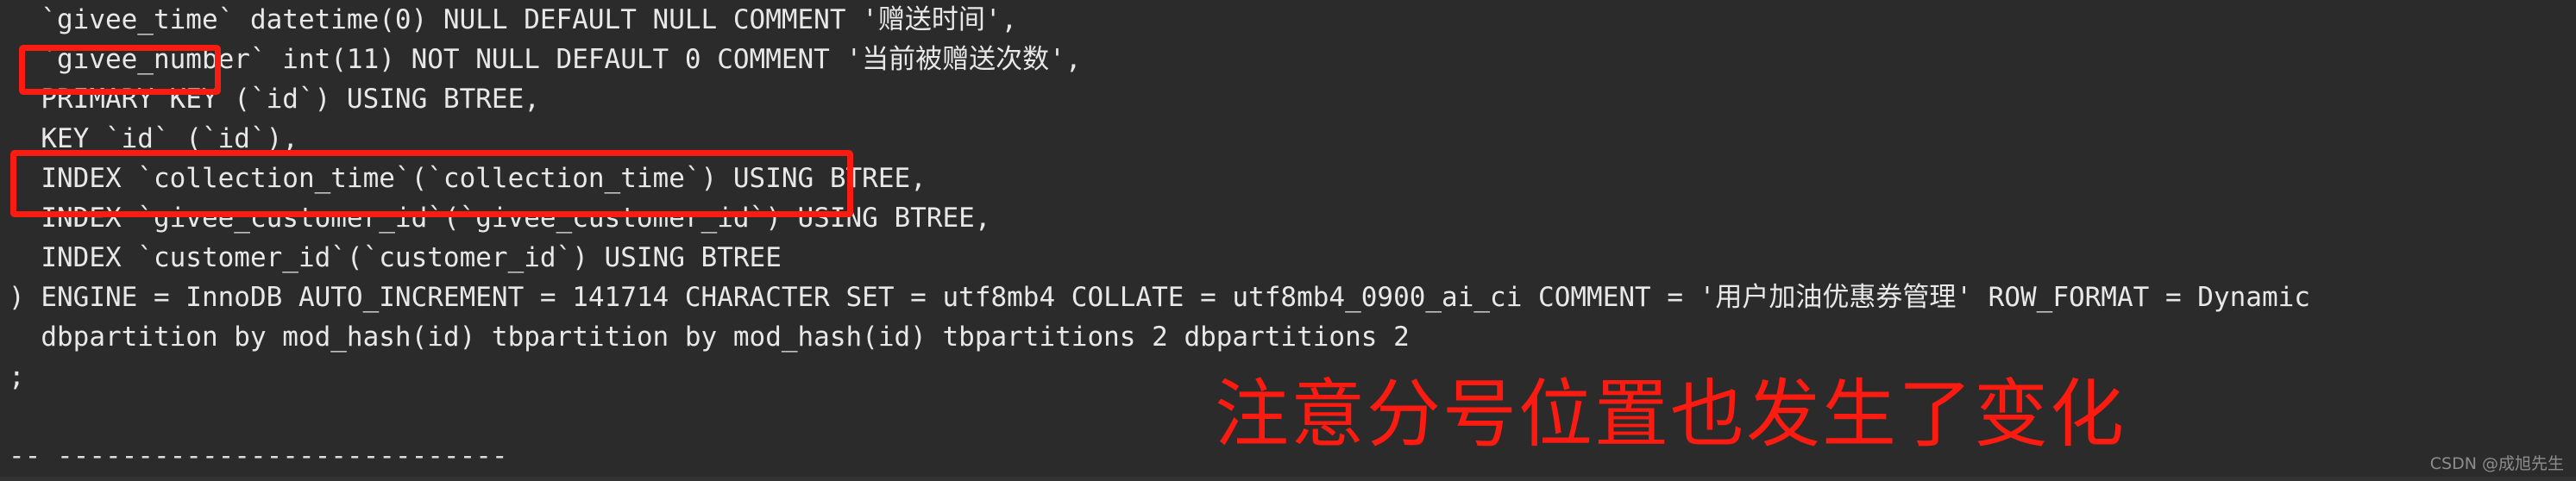  Describe the element at coordinates (1288, 479) in the screenshot. I see `bottom-divider` at that location.